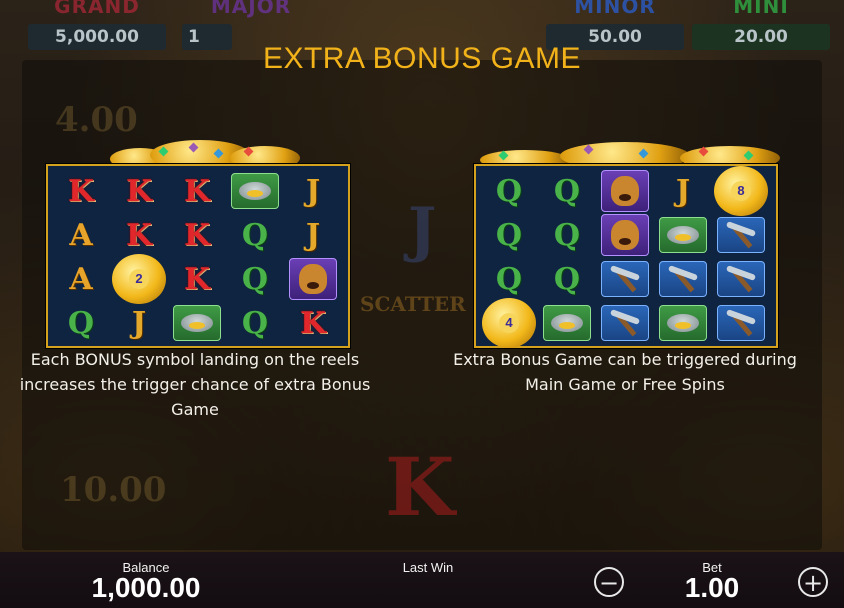 The width and height of the screenshot is (844, 608). Describe the element at coordinates (712, 587) in the screenshot. I see `bet-value: 1.00` at that location.